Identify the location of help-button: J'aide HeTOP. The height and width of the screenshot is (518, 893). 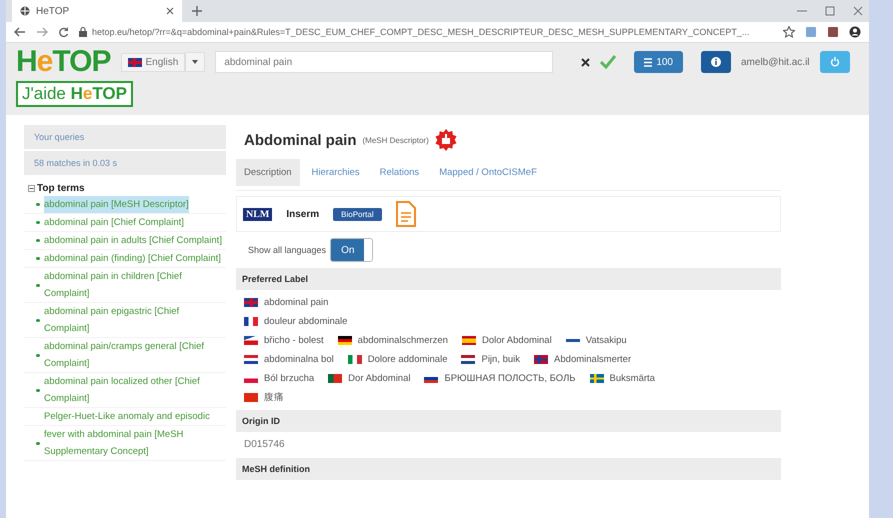
(74, 94).